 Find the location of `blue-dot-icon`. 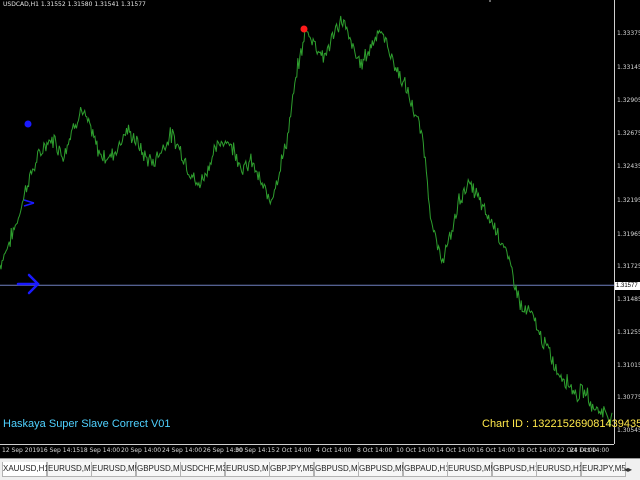

blue-dot-icon is located at coordinates (28, 124).